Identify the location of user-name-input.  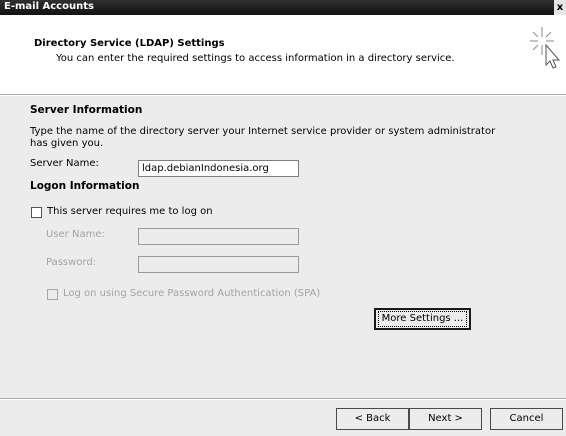
(218, 236).